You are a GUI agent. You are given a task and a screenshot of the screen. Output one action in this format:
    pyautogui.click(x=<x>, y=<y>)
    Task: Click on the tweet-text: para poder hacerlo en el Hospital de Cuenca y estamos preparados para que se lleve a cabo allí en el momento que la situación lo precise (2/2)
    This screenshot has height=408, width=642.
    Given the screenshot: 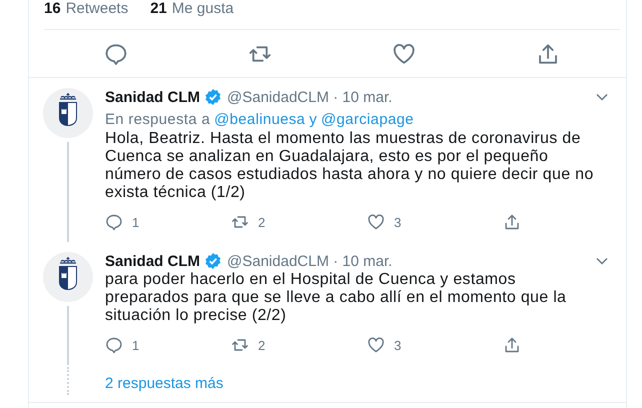 What is the action you would take?
    pyautogui.click(x=336, y=298)
    